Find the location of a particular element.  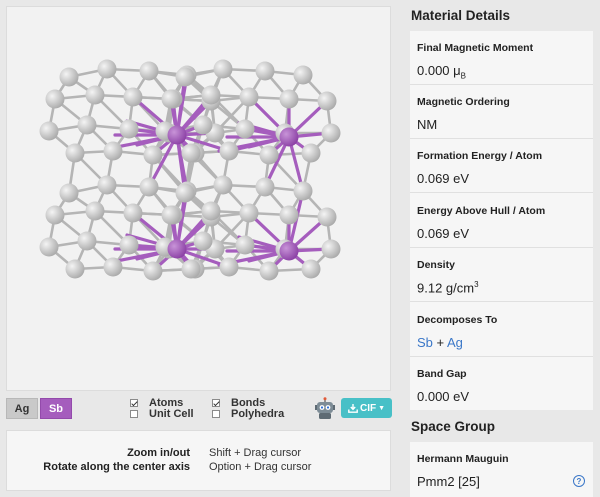

decomposition-link-ag: Ag is located at coordinates (455, 342).